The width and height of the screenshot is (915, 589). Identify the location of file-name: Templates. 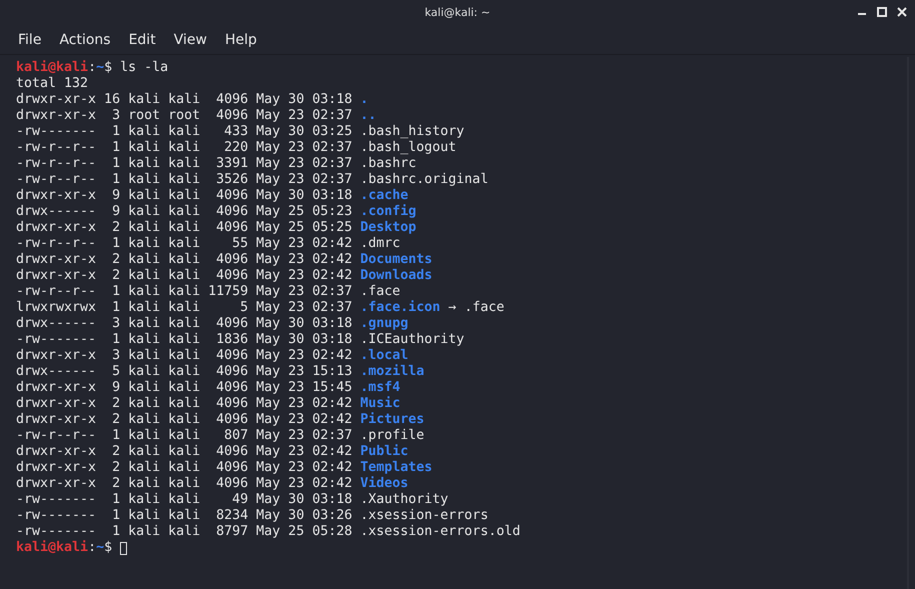
(396, 468).